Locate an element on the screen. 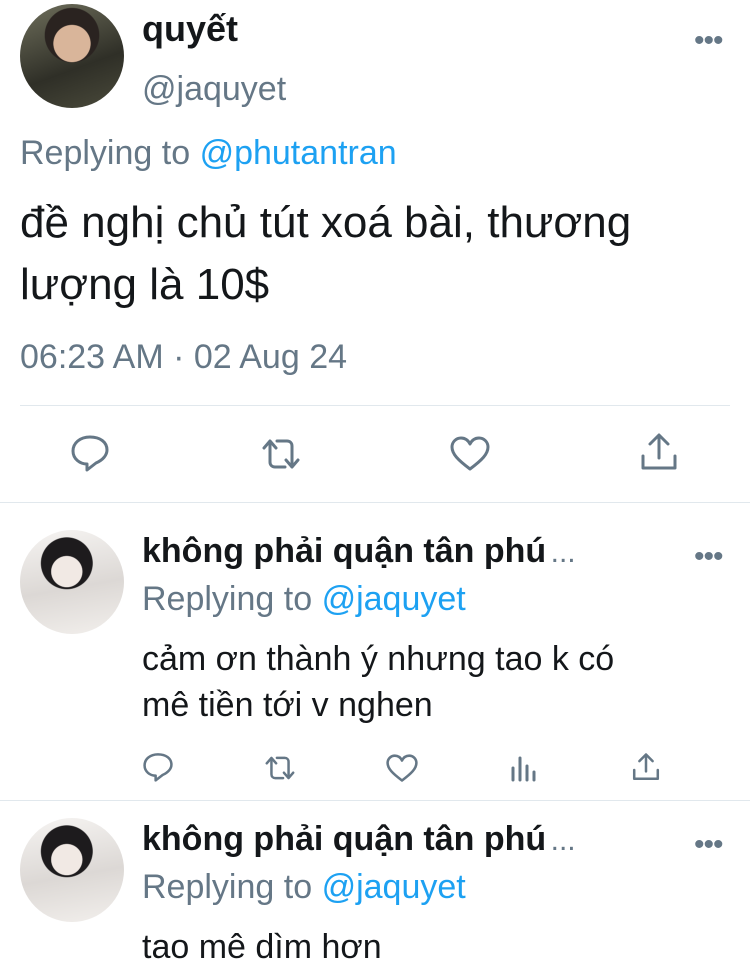  replying-mention-link: @phutantran is located at coordinates (298, 153).